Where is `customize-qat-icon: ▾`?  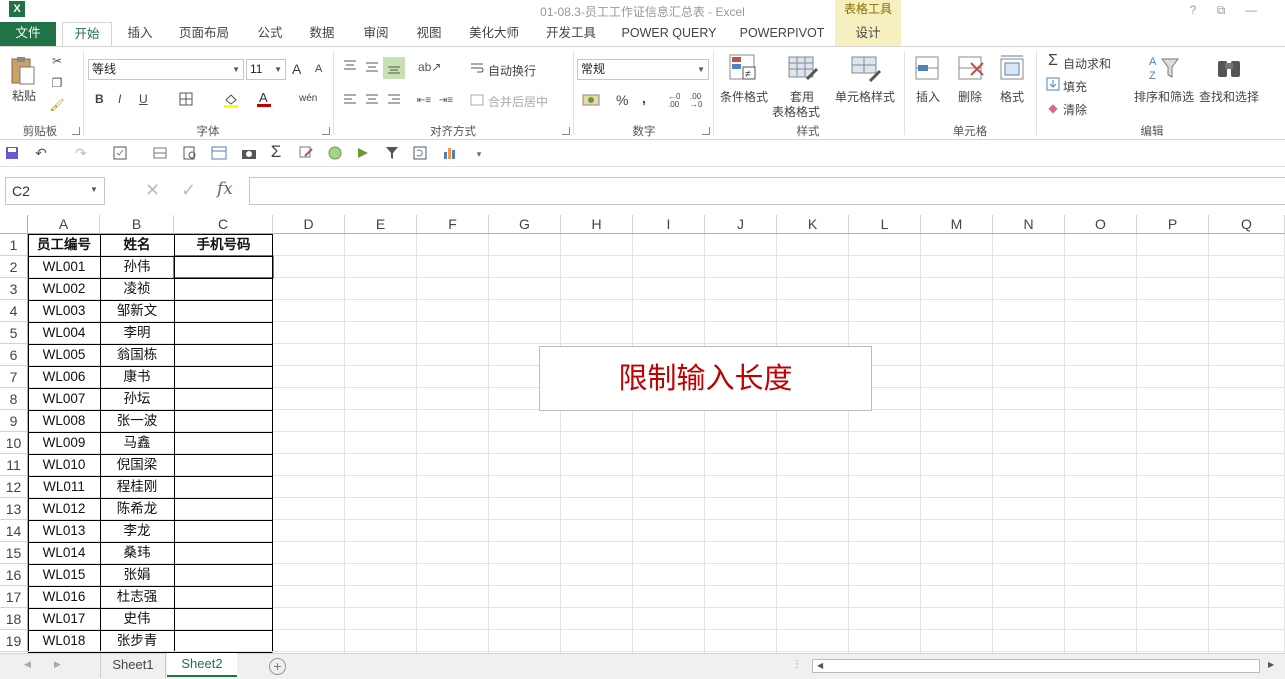
customize-qat-icon: ▾ is located at coordinates (479, 154).